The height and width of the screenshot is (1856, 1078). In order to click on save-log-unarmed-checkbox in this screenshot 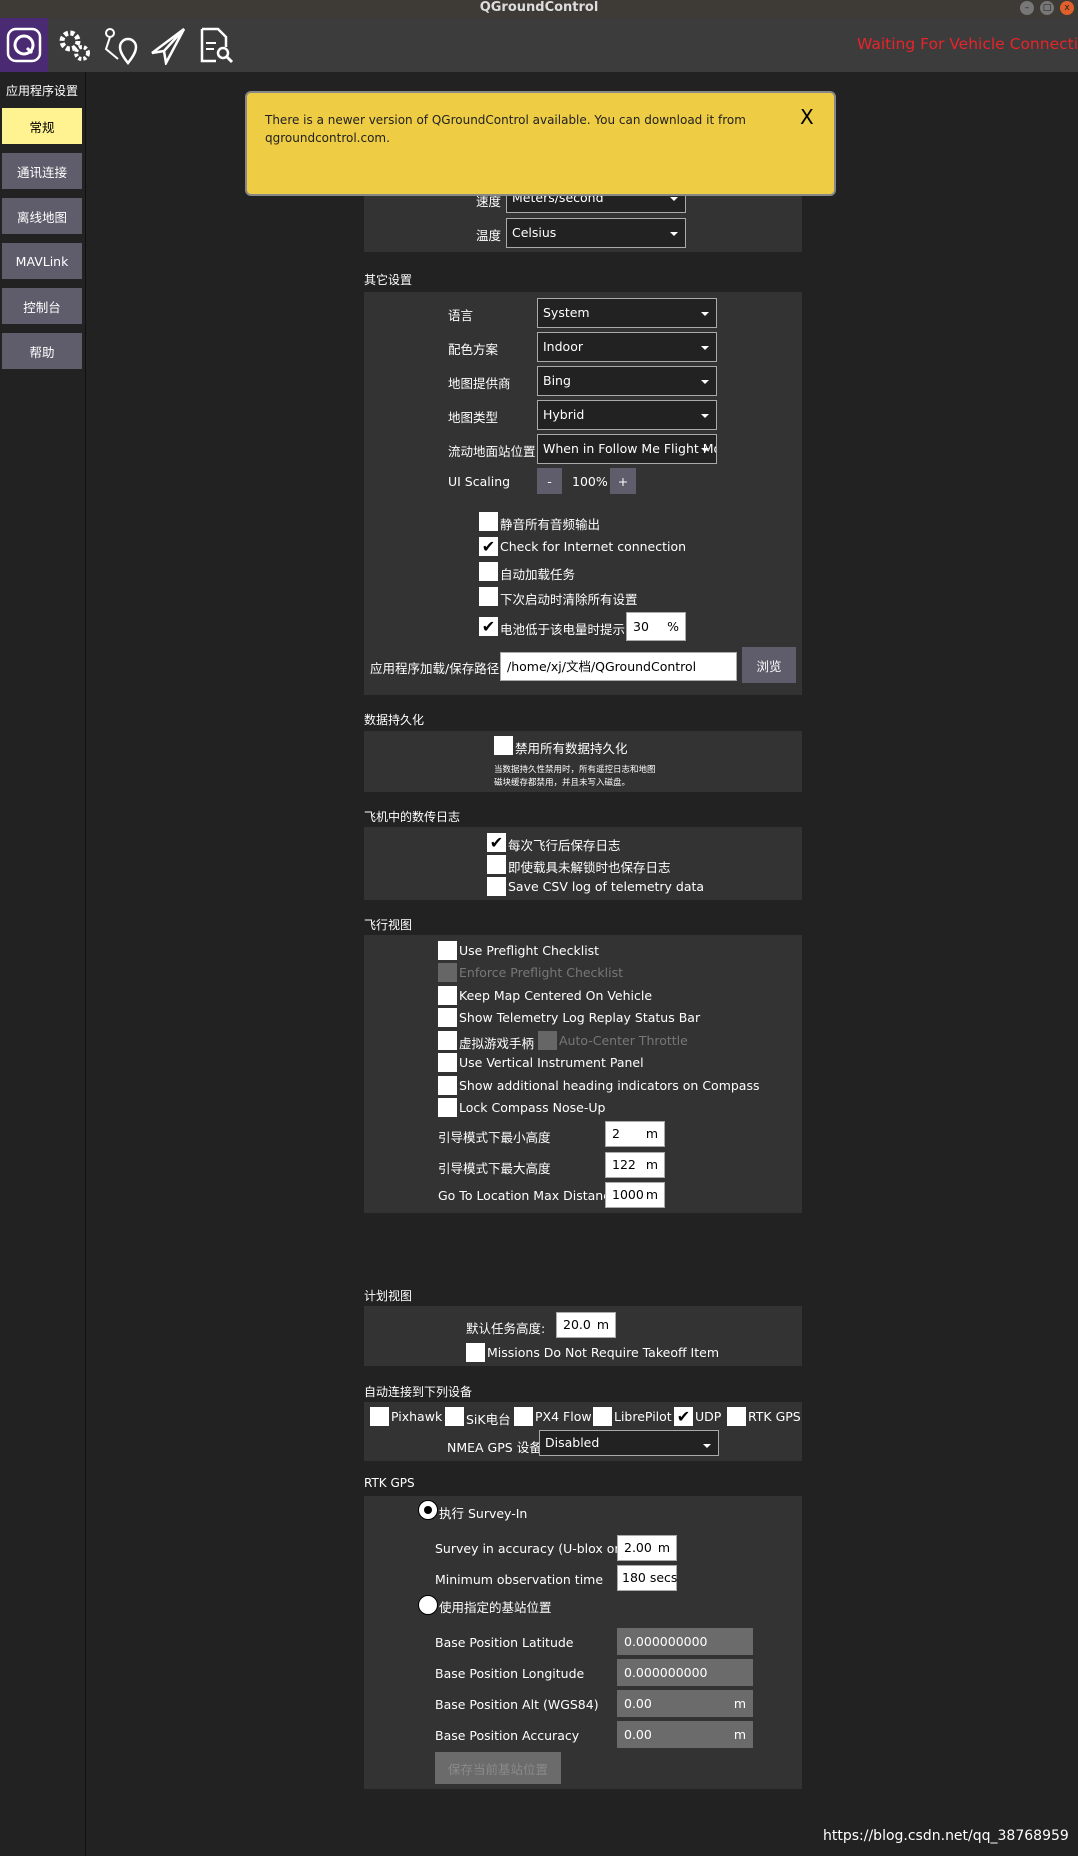, I will do `click(496, 864)`.